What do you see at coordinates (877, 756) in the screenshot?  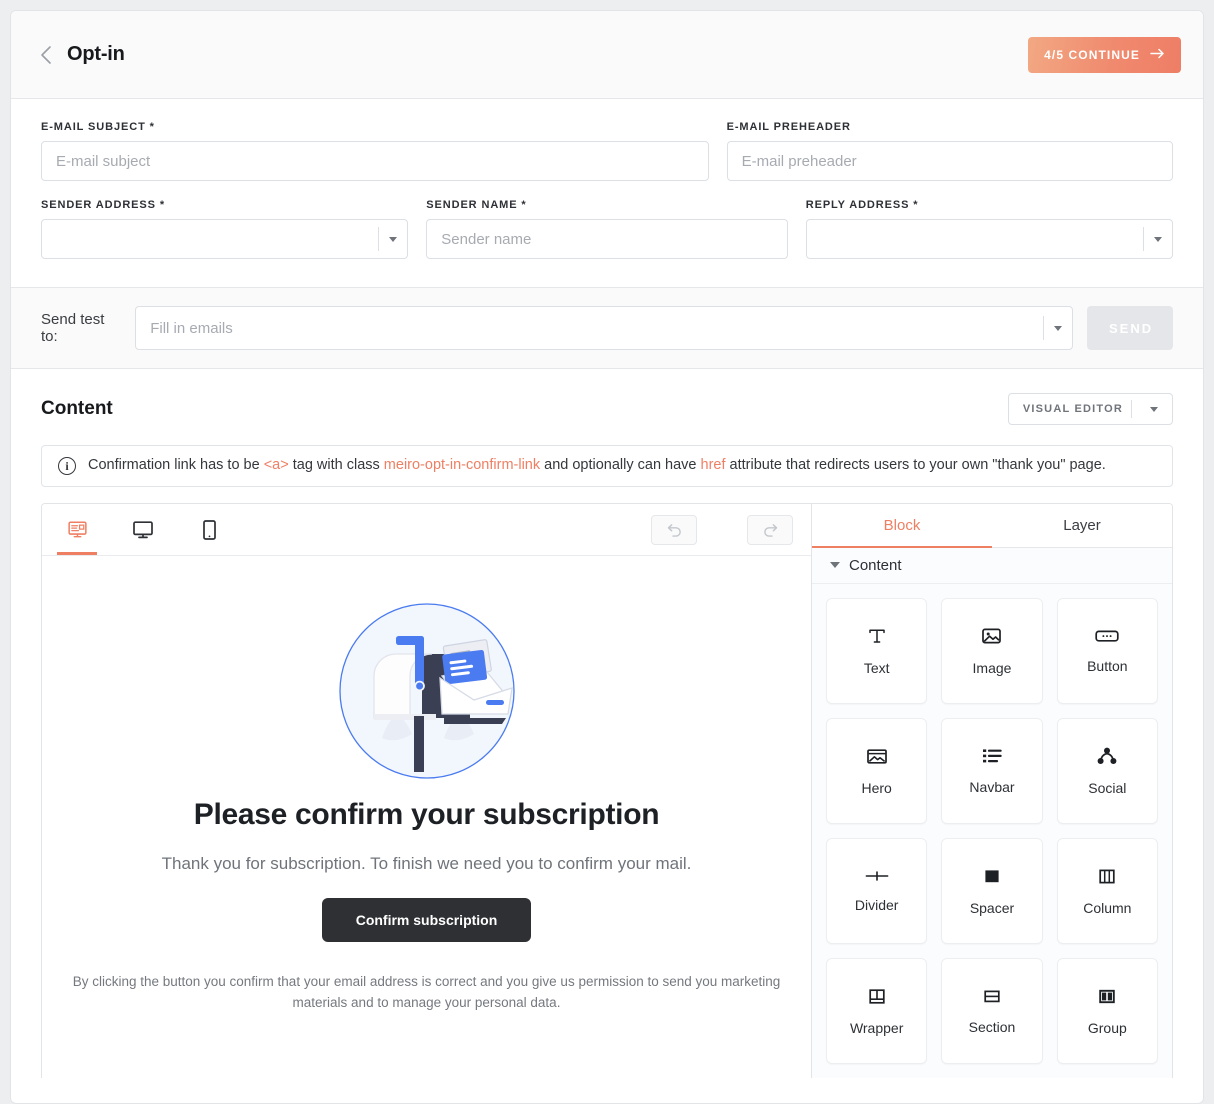 I see `hero-icon` at bounding box center [877, 756].